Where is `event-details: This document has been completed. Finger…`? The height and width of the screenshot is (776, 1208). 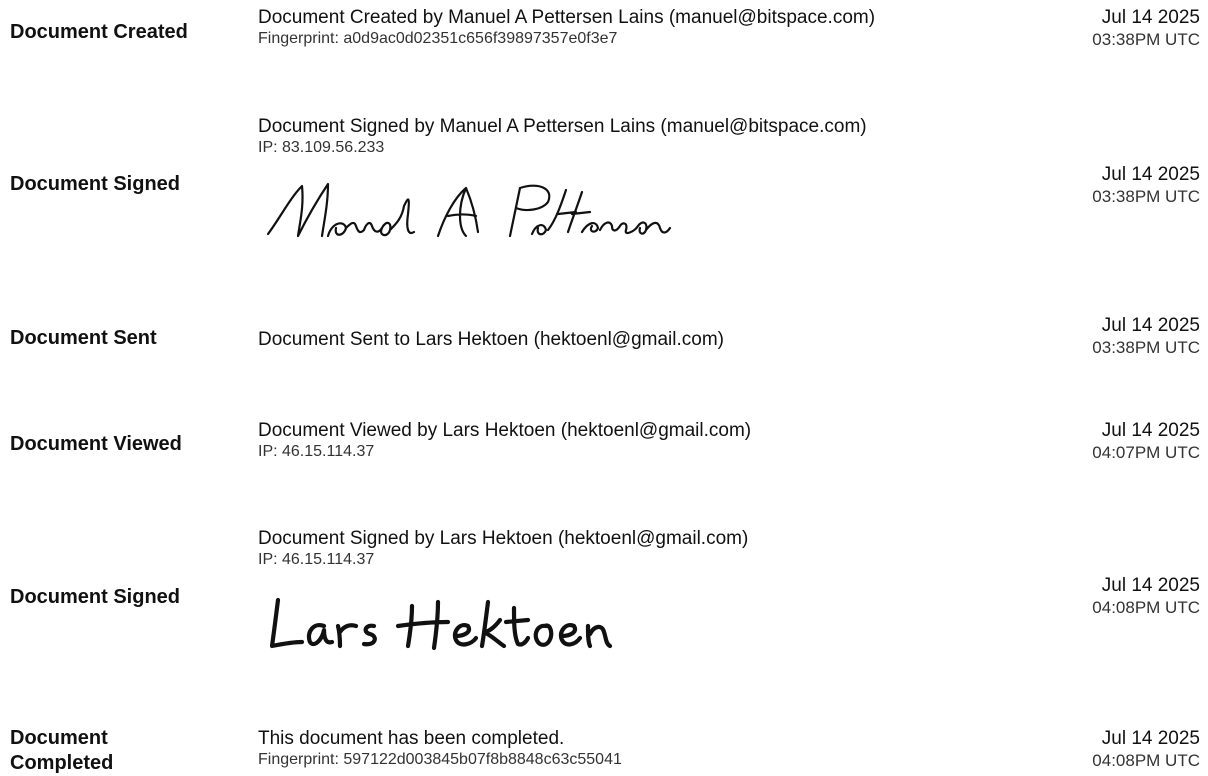
event-details: This document has been completed. Finger… is located at coordinates (648, 748).